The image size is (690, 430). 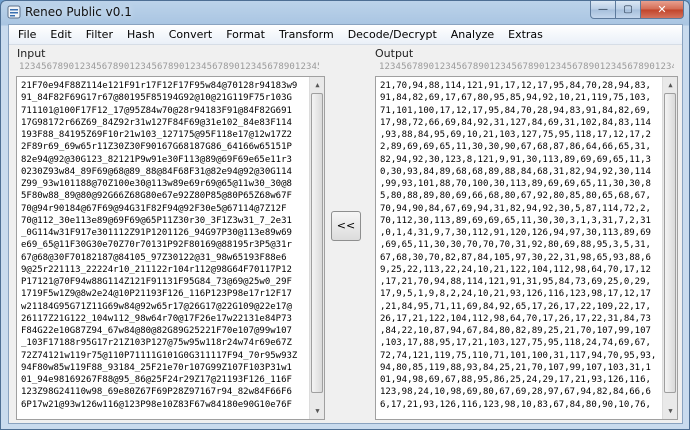 What do you see at coordinates (662, 10) in the screenshot?
I see `close-button: ✕` at bounding box center [662, 10].